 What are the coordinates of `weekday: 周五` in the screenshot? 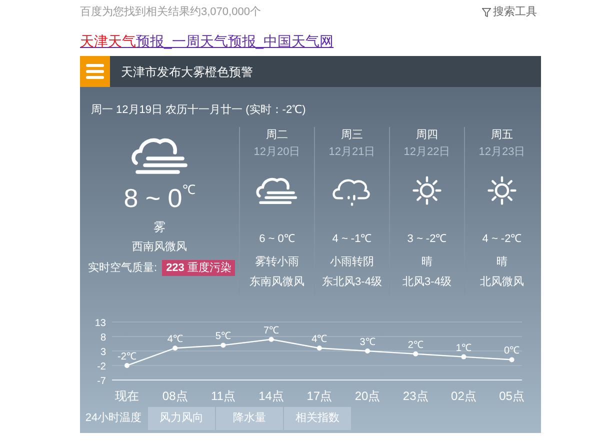 It's located at (502, 135).